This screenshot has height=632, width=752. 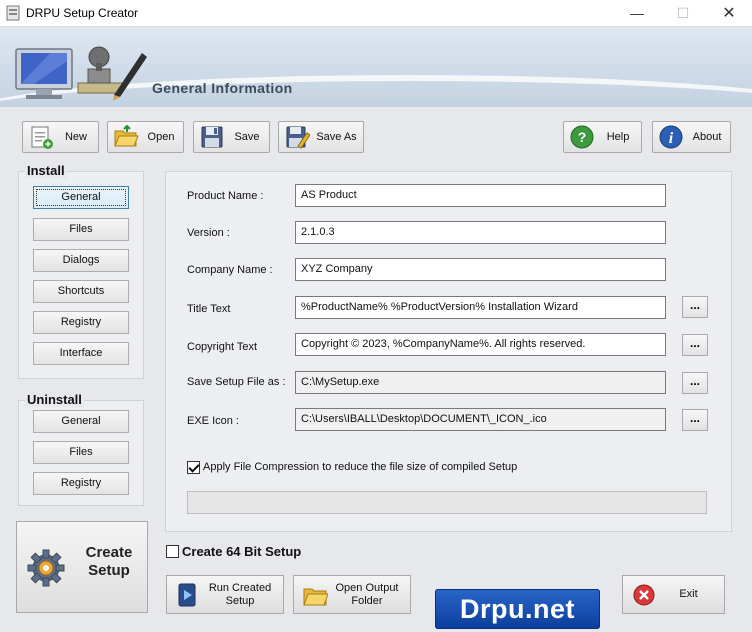 What do you see at coordinates (60, 137) in the screenshot?
I see `new-button: New` at bounding box center [60, 137].